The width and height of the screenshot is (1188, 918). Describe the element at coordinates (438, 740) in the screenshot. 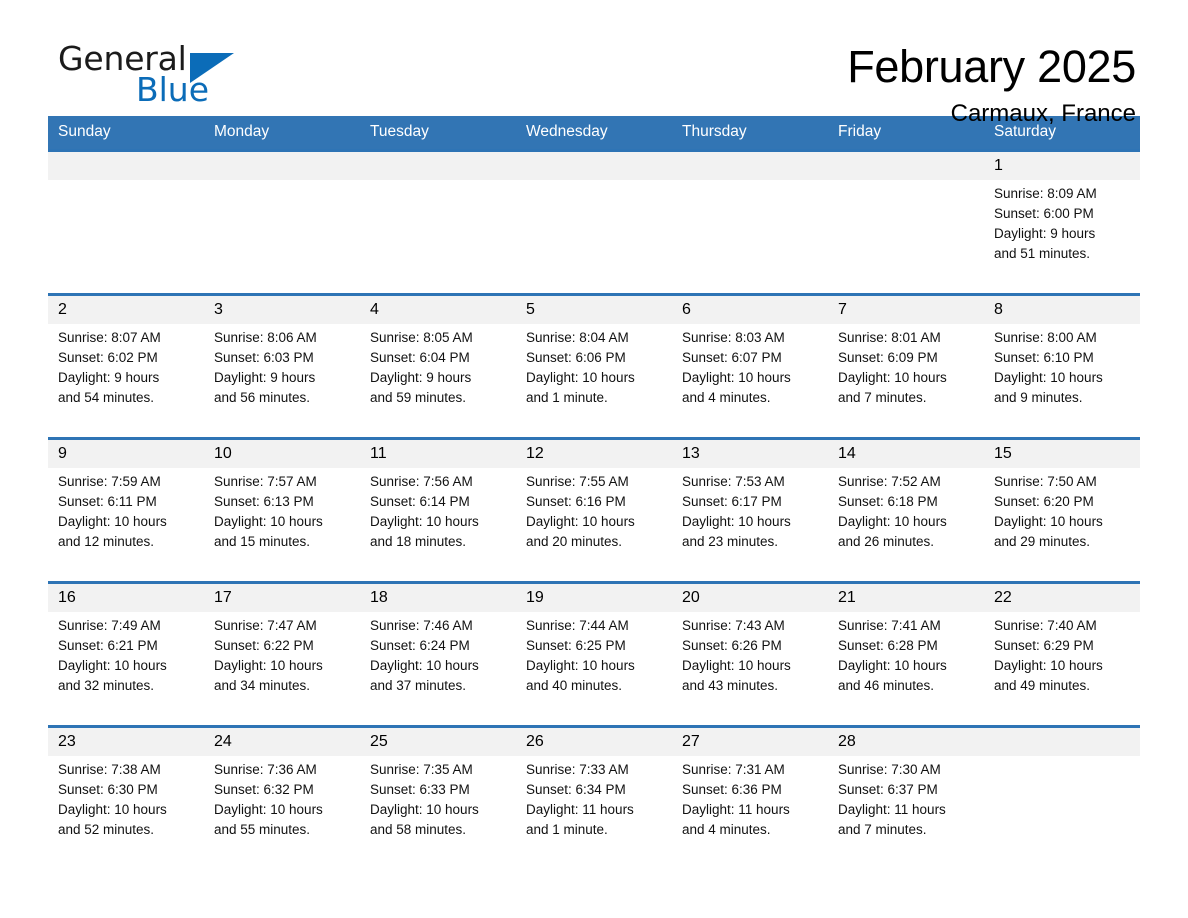

I see `day-number-cell: 25` at that location.